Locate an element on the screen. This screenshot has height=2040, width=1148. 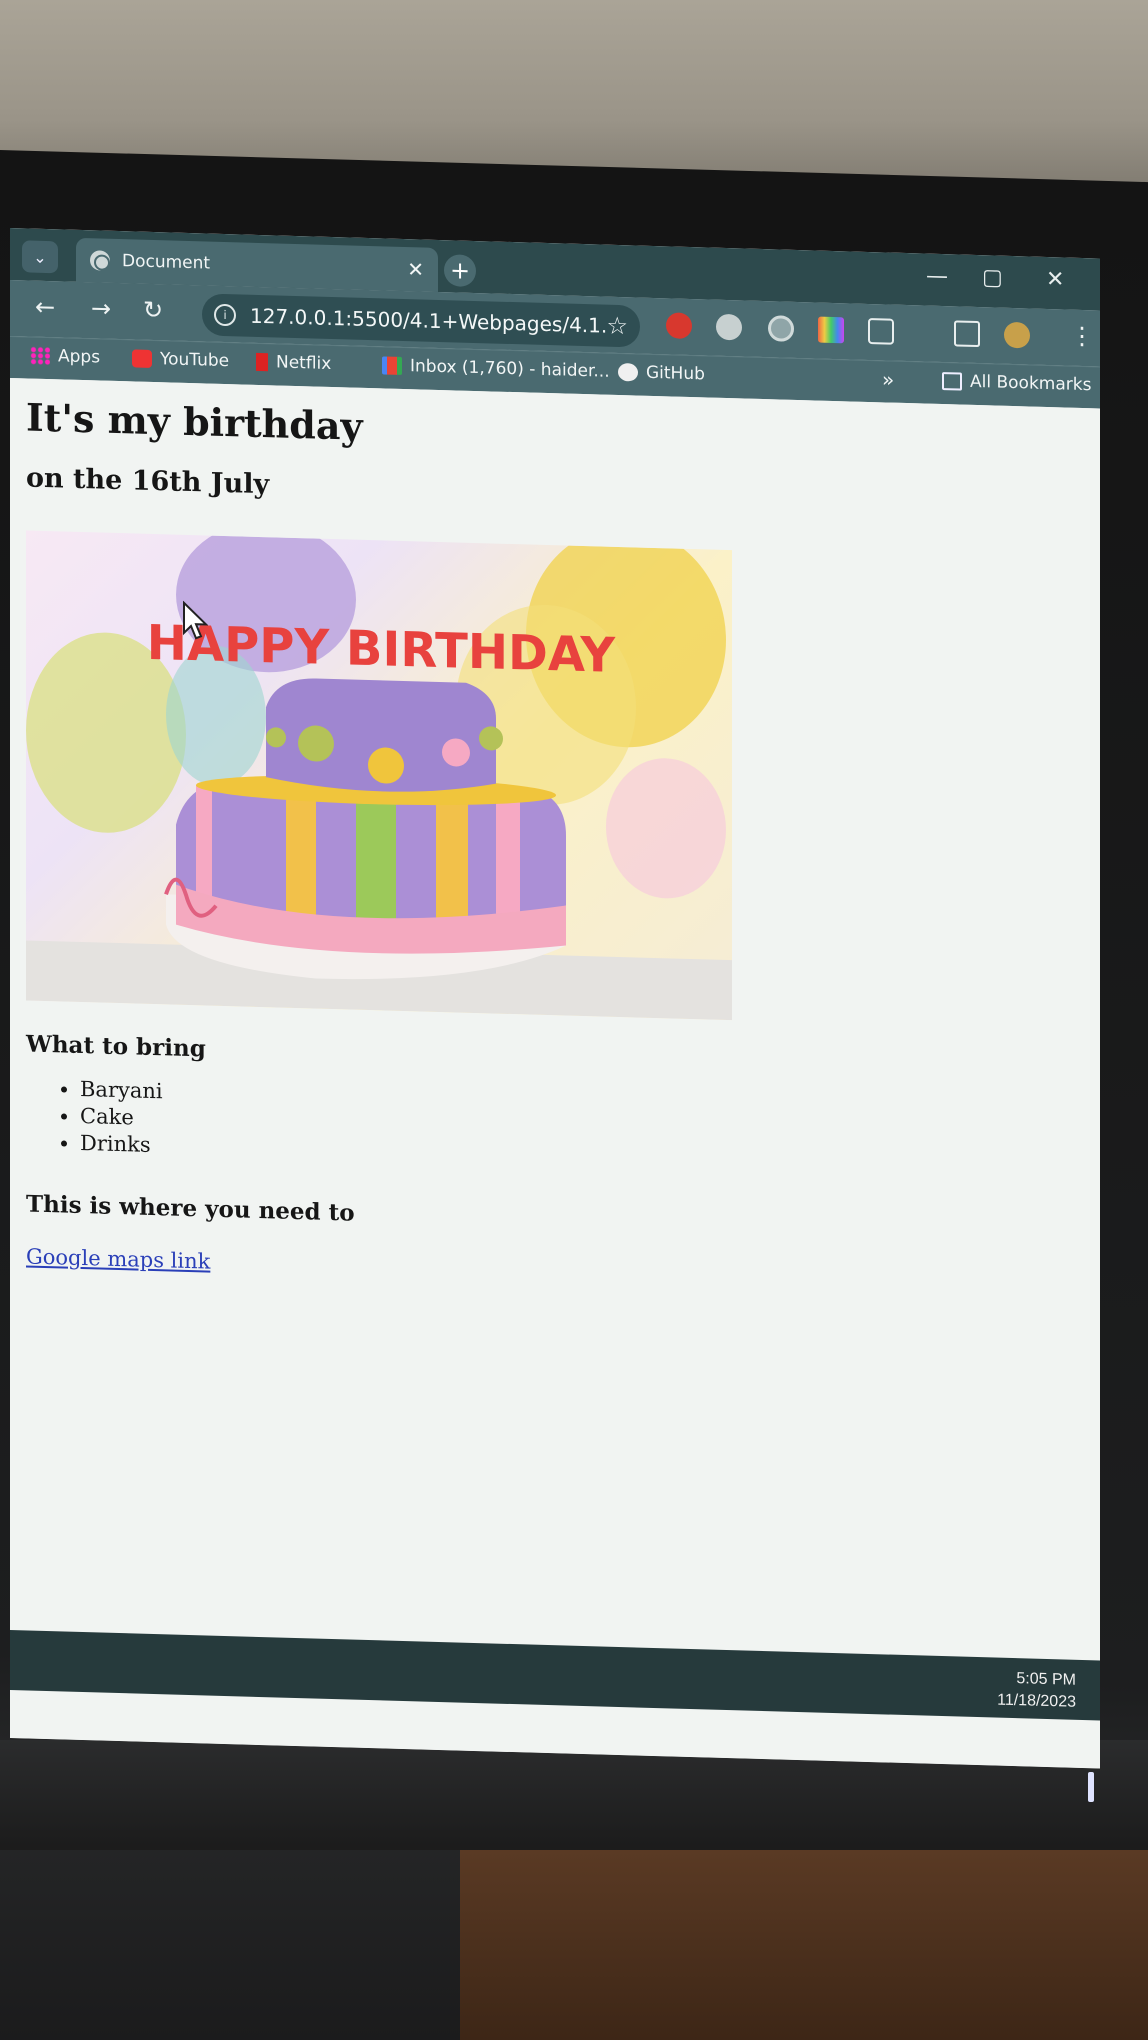
bookmark-label: All Bookmarks is located at coordinates (1031, 383).